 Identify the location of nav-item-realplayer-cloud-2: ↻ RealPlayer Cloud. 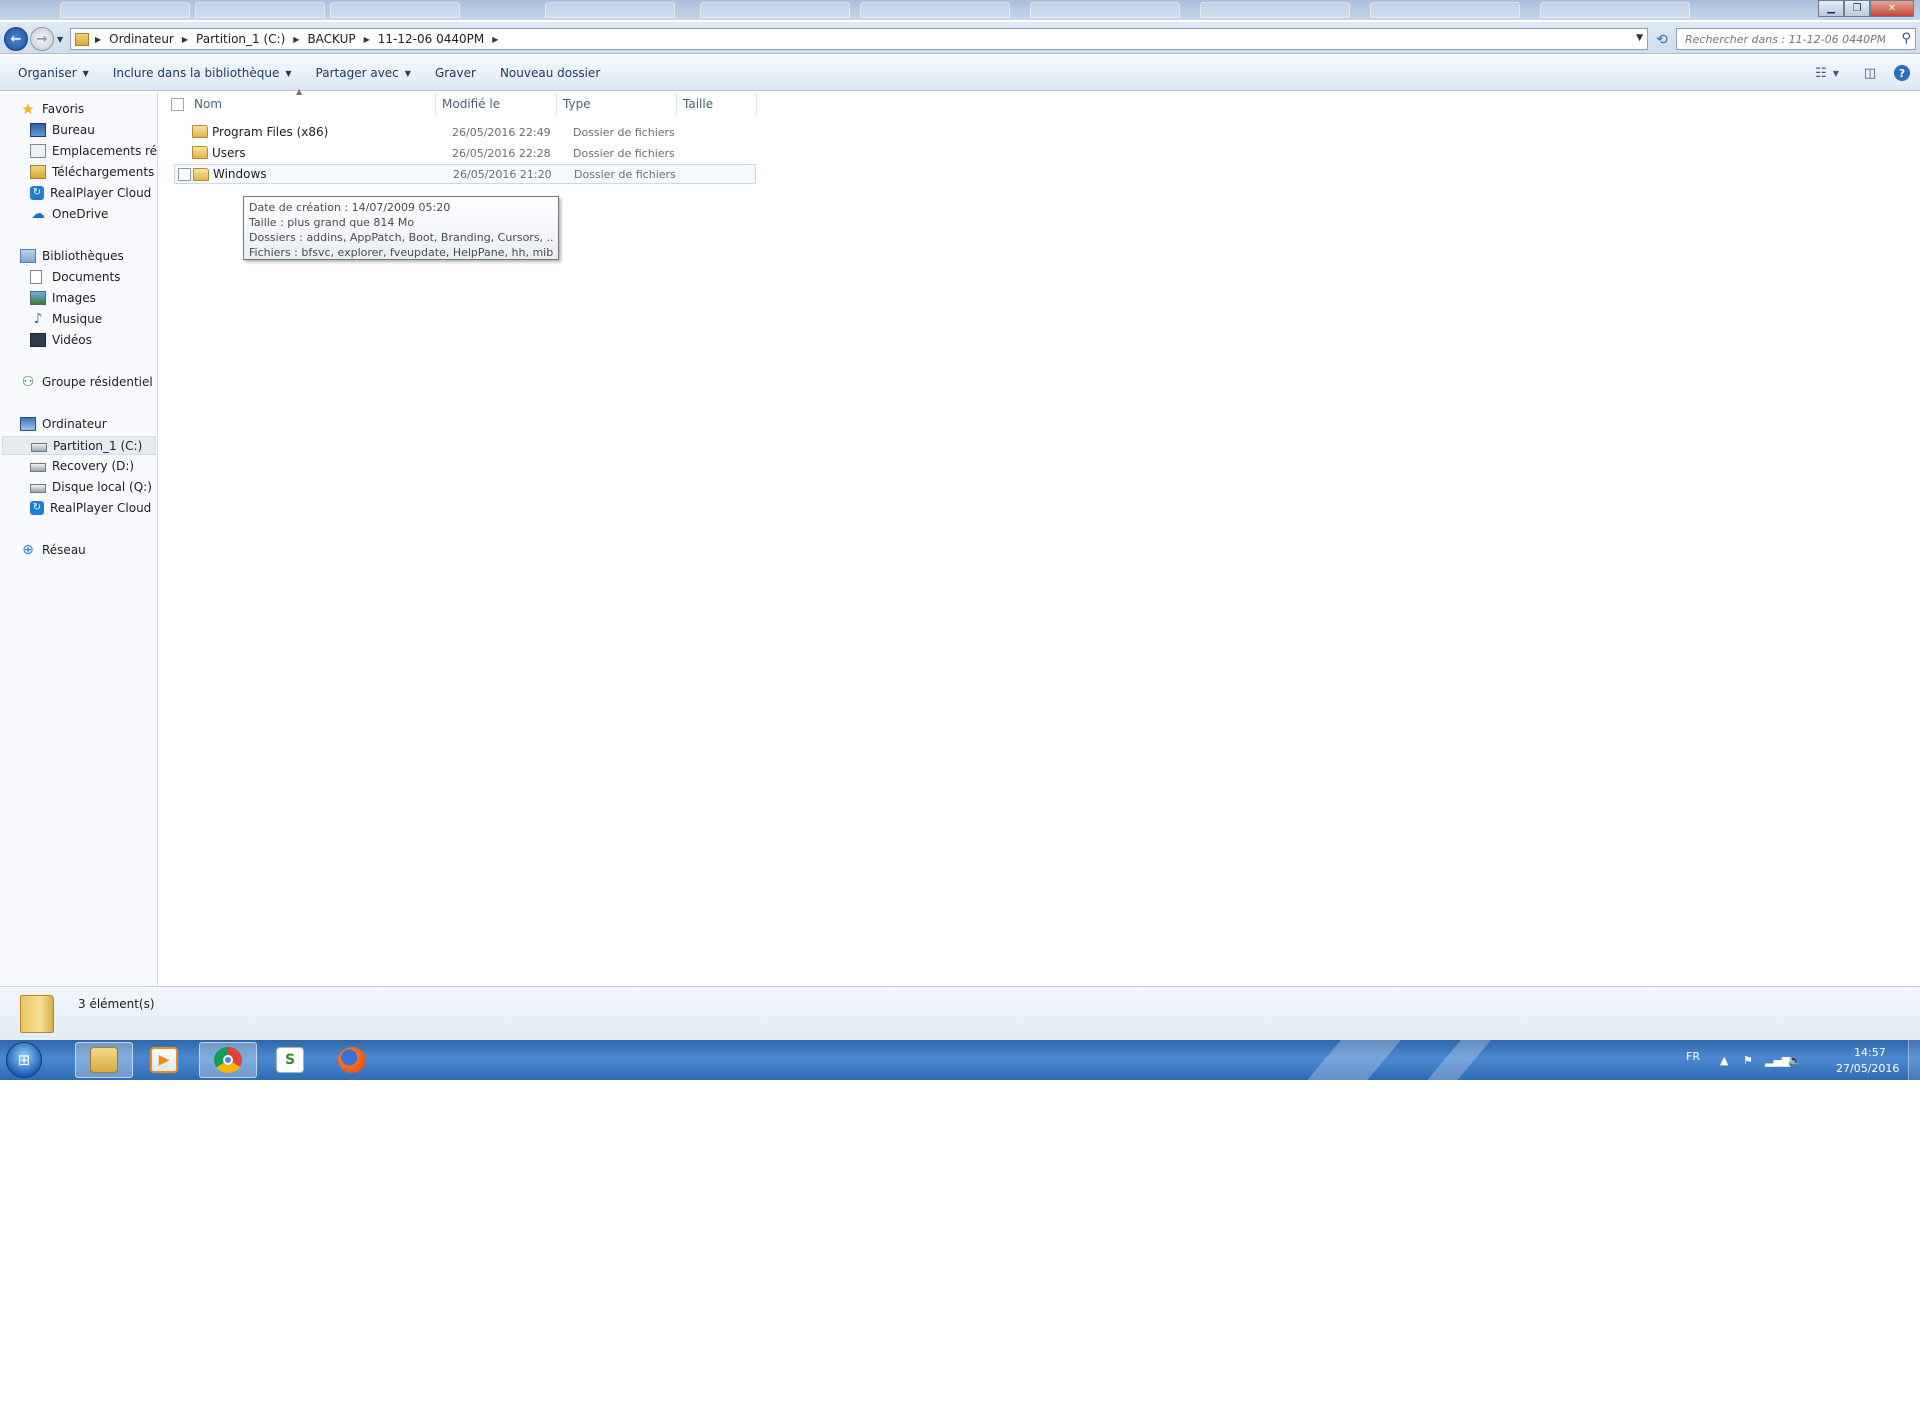
(90, 508).